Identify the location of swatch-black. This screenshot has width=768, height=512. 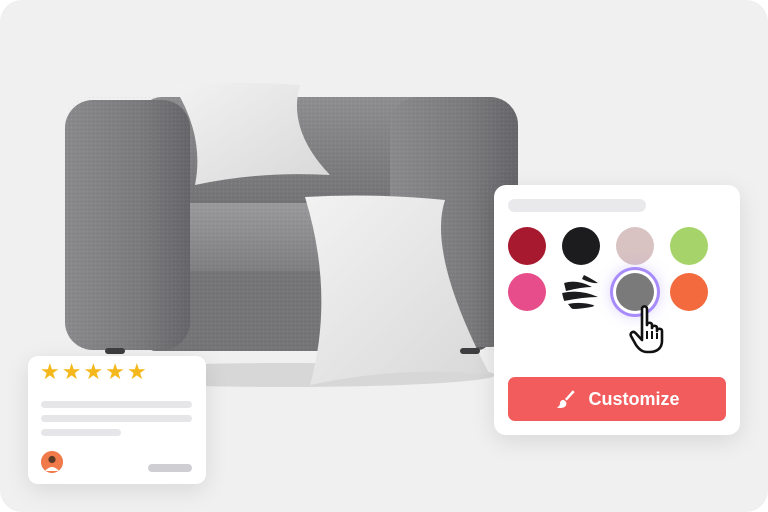
(581, 246).